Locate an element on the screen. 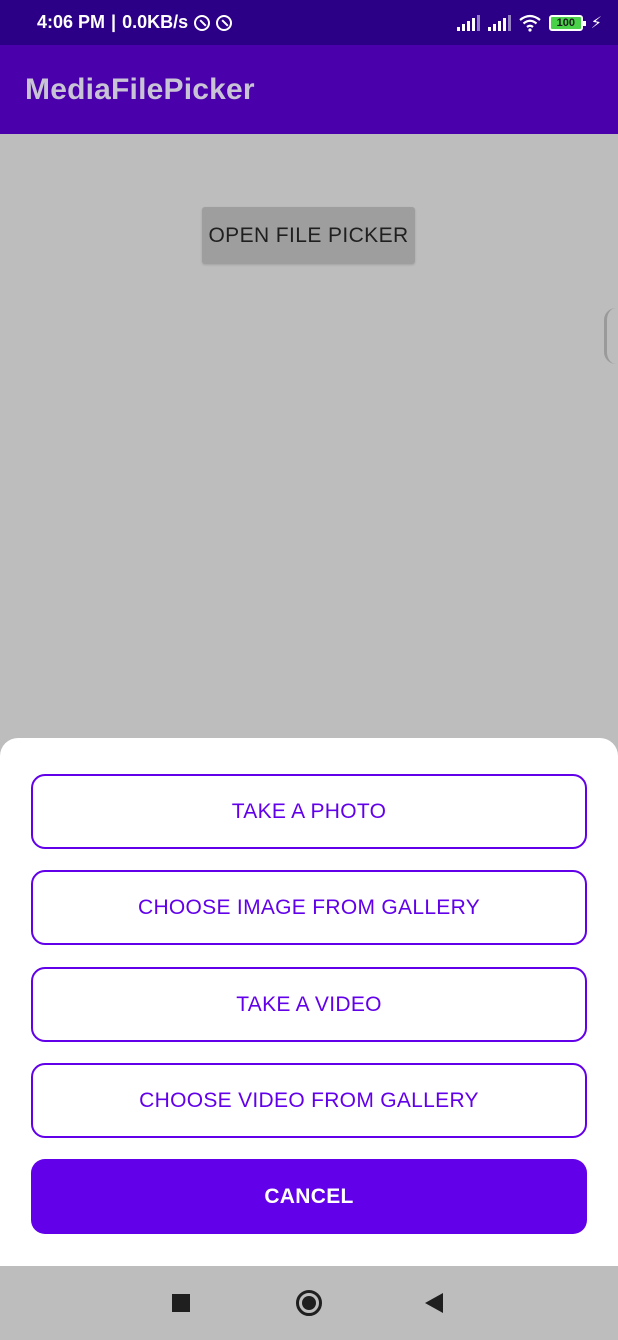 The image size is (618, 1340). recents-icon is located at coordinates (181, 1303).